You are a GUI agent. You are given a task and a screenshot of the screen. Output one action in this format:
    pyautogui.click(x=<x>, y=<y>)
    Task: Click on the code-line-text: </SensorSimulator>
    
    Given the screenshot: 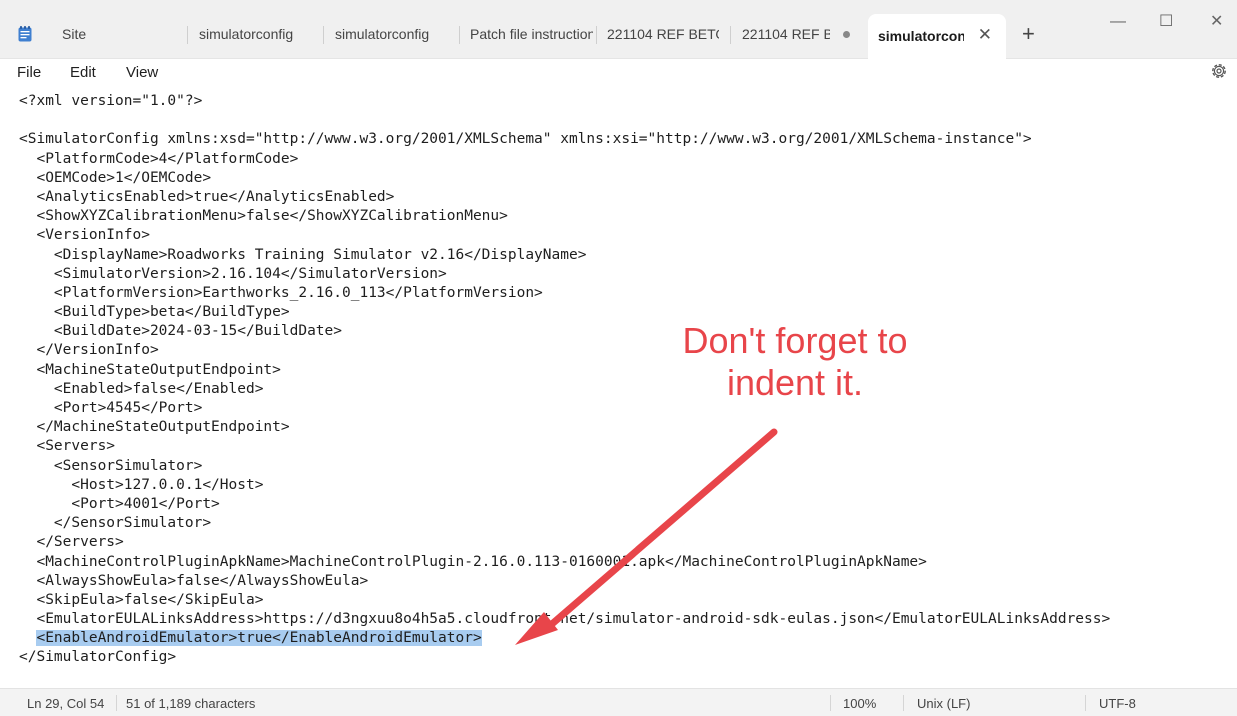 What is the action you would take?
    pyautogui.click(x=115, y=523)
    